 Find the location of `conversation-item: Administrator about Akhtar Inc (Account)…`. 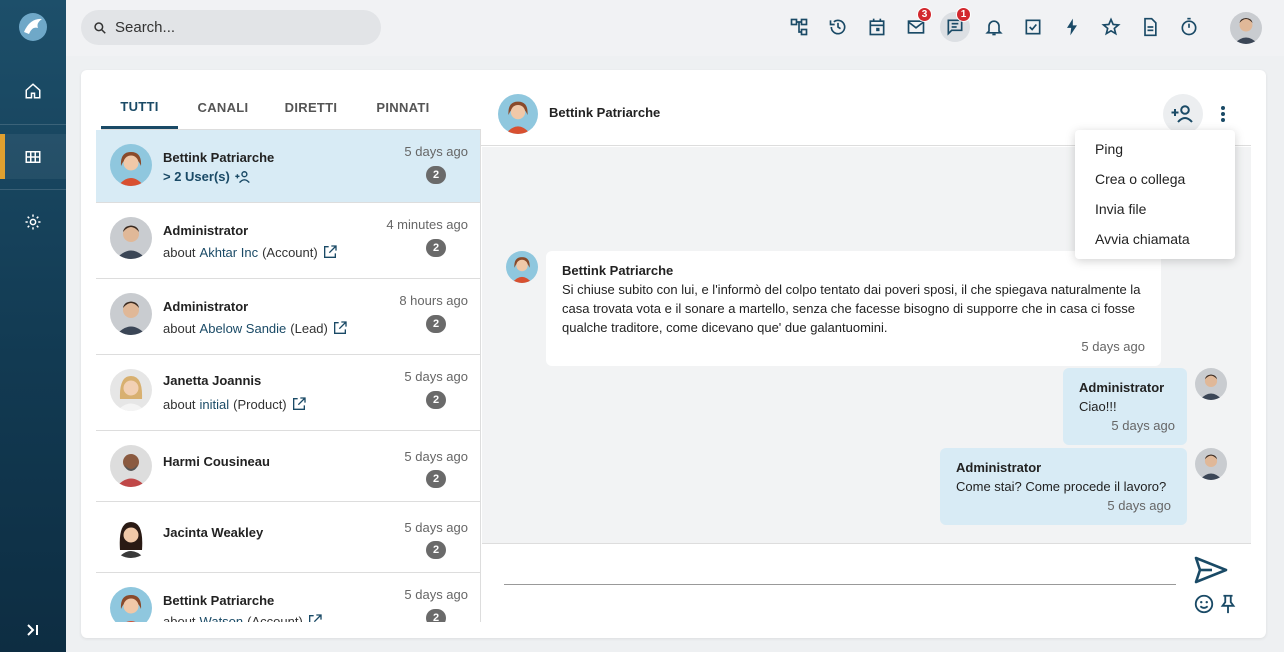

conversation-item: Administrator about Akhtar Inc (Account)… is located at coordinates (288, 241).